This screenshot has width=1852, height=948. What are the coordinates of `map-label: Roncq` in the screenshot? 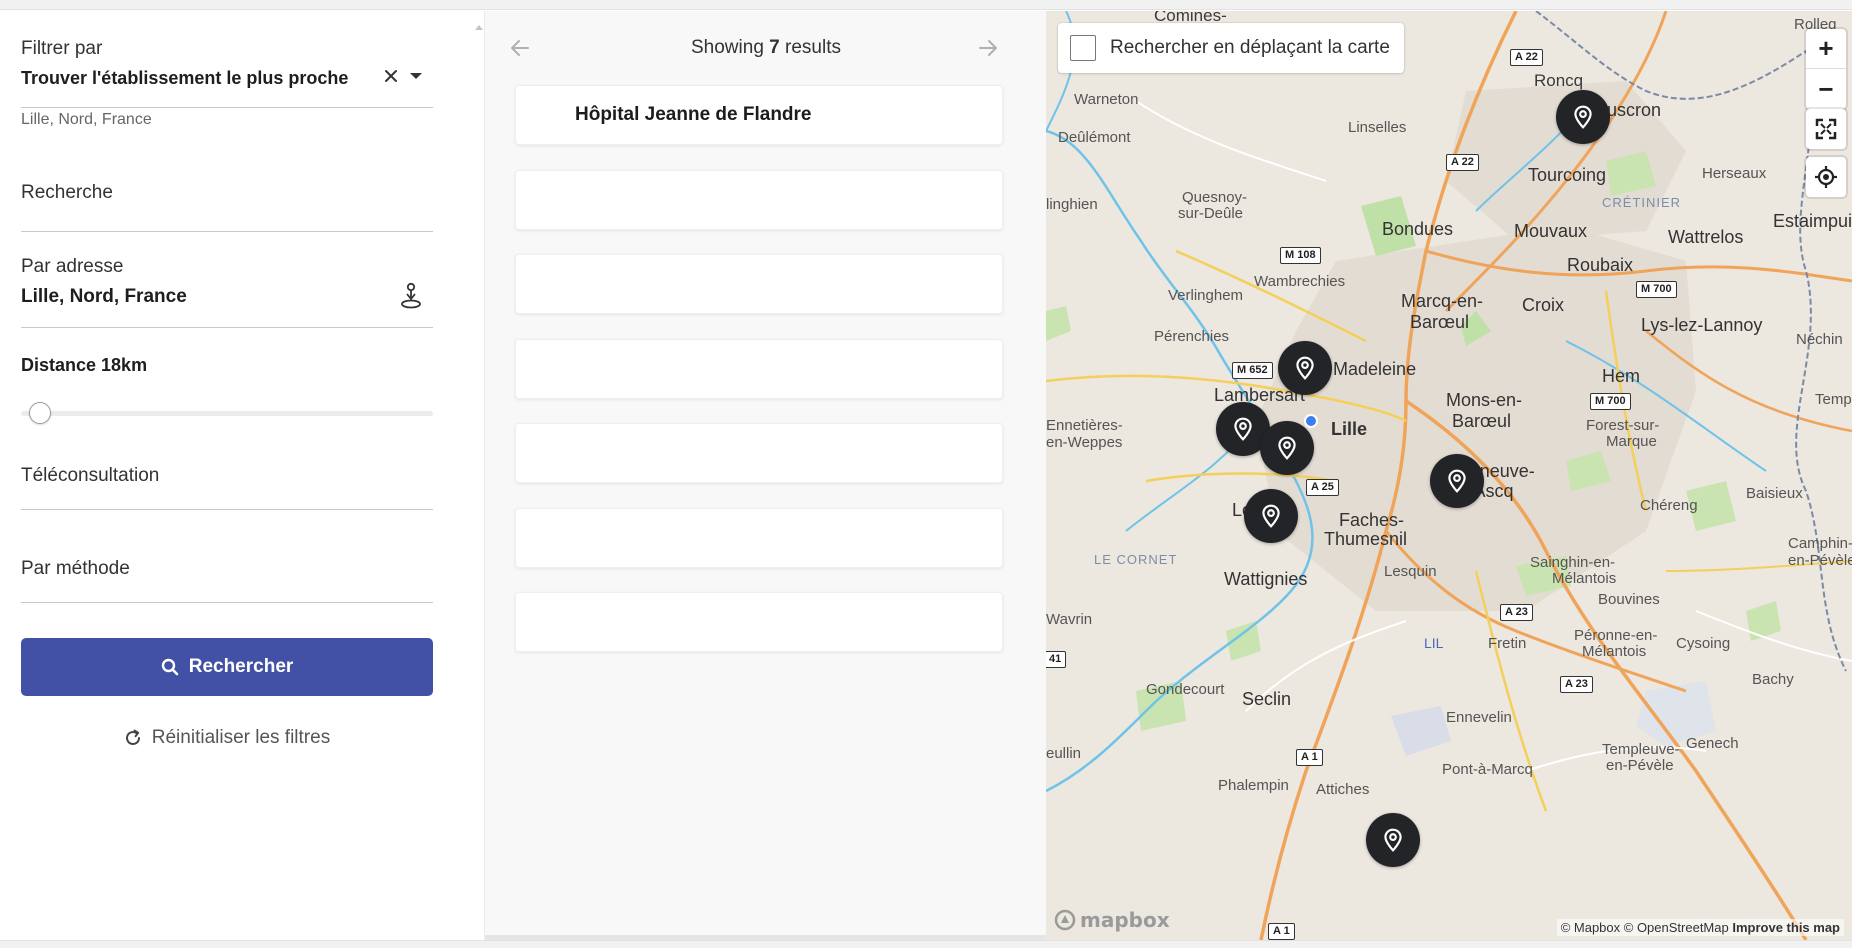 It's located at (1559, 80).